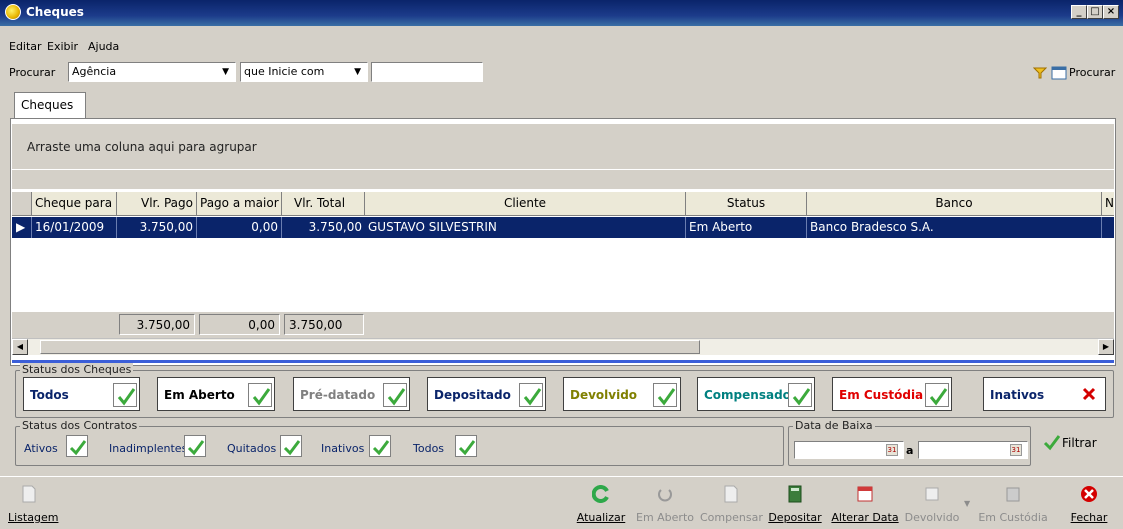 The height and width of the screenshot is (529, 1123). I want to click on status-todos: Todos, so click(81, 394).